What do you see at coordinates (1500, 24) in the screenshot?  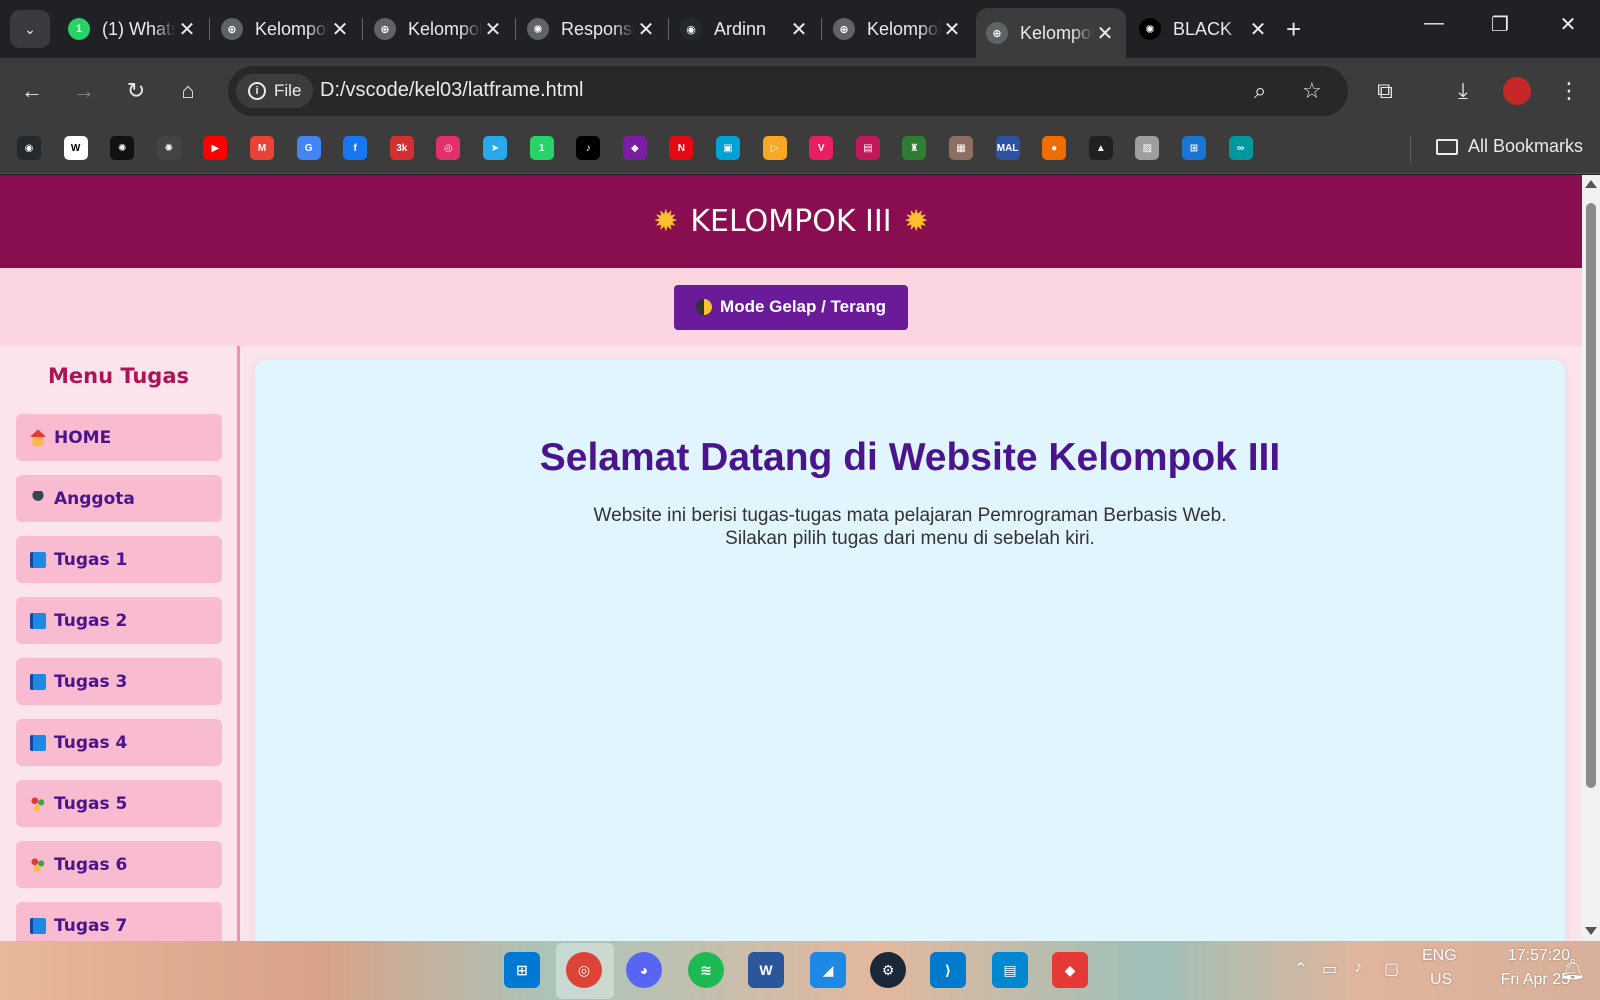 I see `restore-icon: ❐` at bounding box center [1500, 24].